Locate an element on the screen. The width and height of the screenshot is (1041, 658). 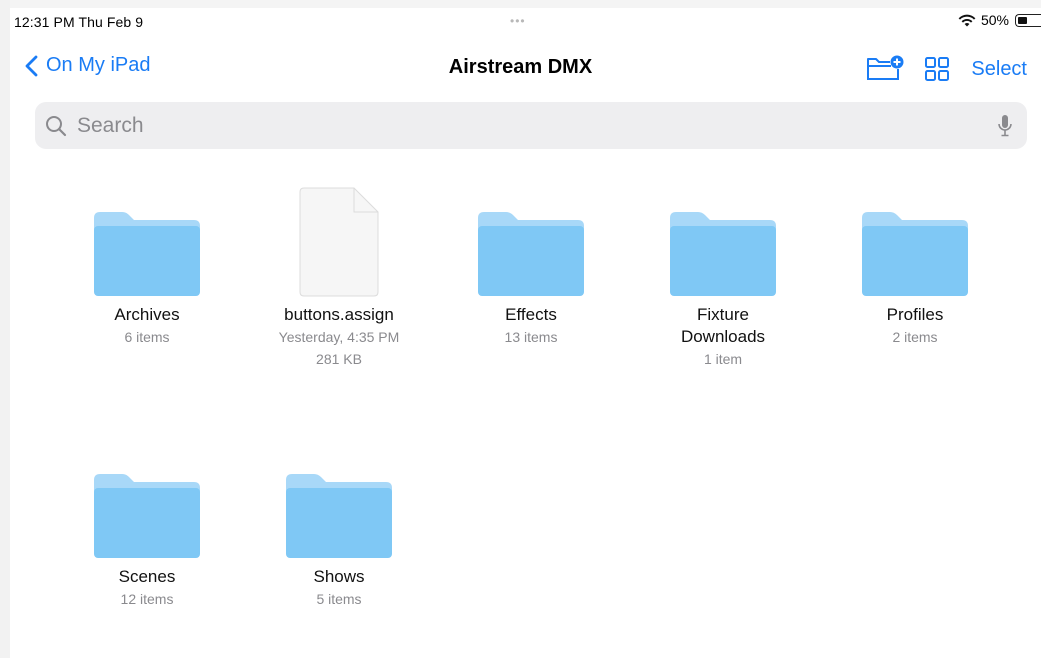
status-time: 12:31 PM Thu Feb 9 is located at coordinates (79, 22).